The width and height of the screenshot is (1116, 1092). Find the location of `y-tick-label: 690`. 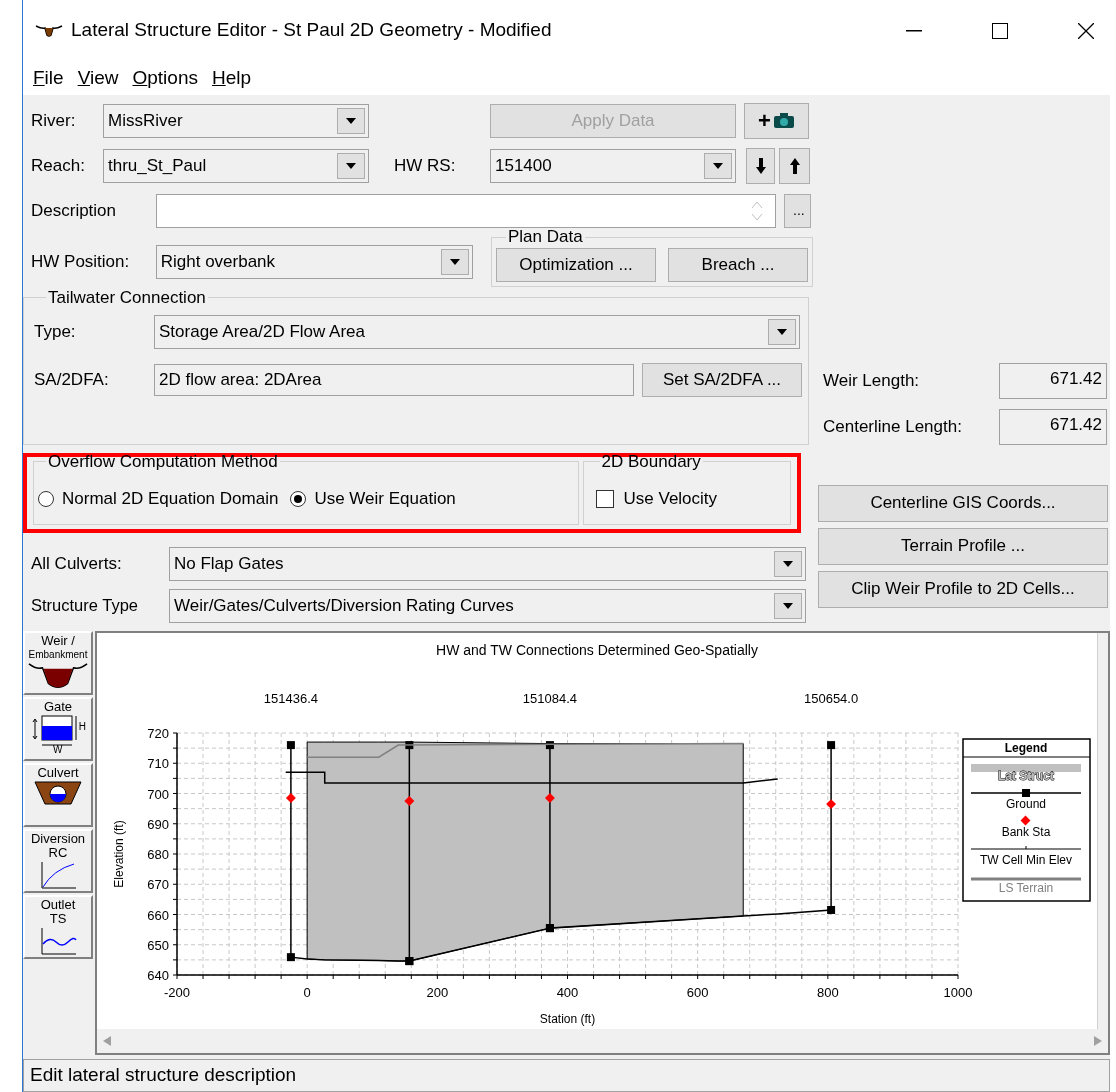

y-tick-label: 690 is located at coordinates (158, 824).